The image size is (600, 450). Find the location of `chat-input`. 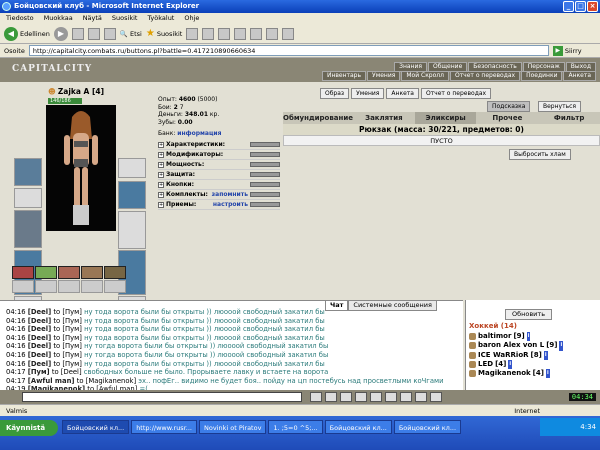

chat-input is located at coordinates (162, 397).